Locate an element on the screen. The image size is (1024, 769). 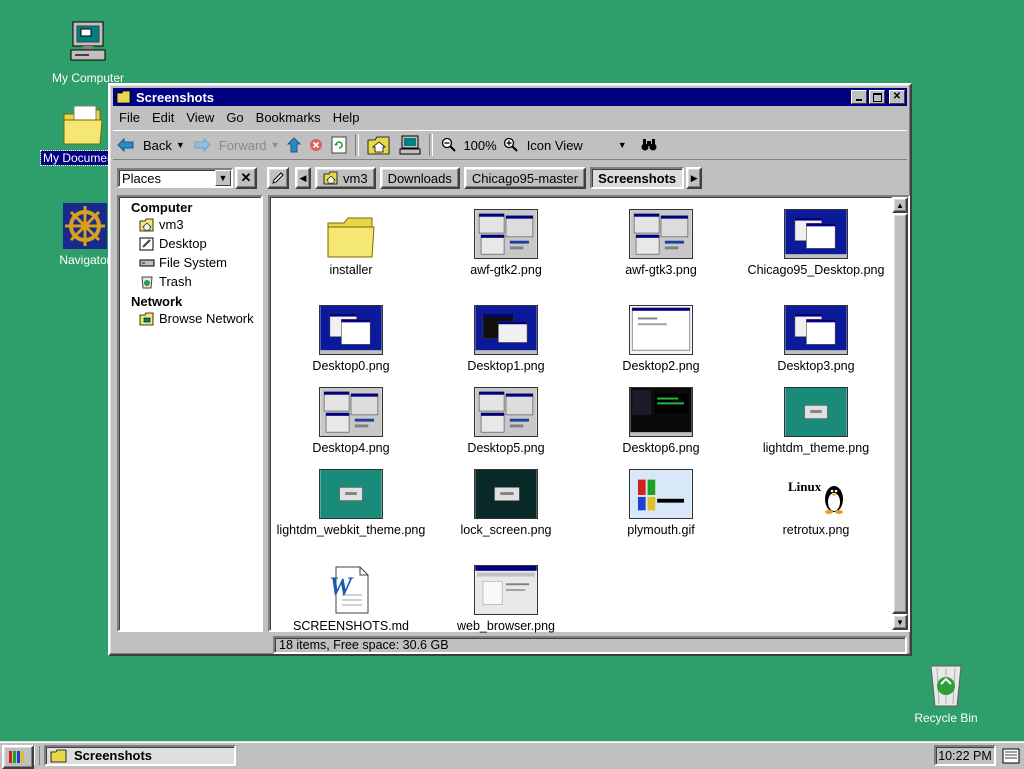
svg-text: W is located at coordinates (341, 586).